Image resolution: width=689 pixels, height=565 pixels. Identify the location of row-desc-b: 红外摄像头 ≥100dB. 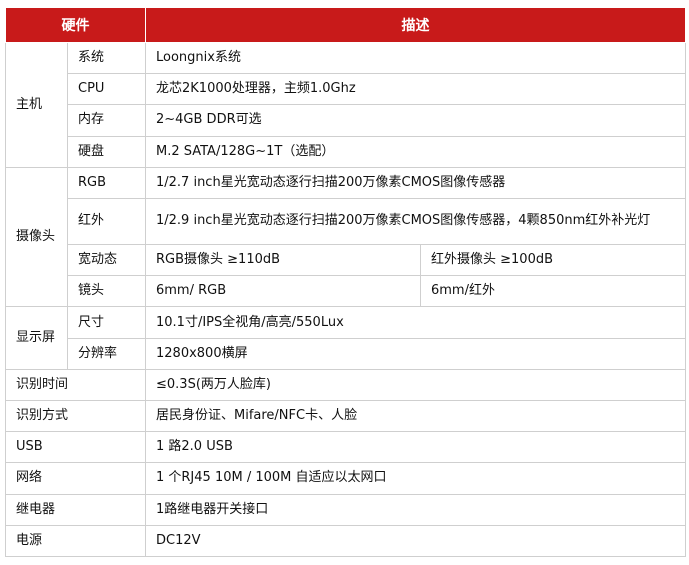
(553, 260).